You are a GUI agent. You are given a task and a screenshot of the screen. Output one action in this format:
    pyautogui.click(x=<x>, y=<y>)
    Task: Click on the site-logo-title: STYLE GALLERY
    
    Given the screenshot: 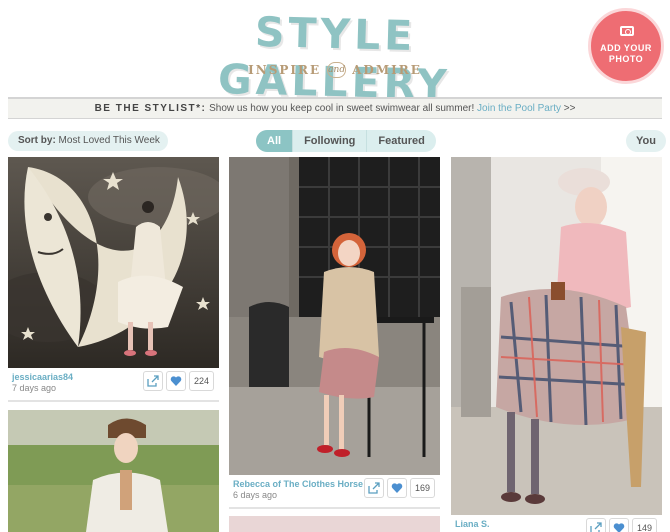 What is the action you would take?
    pyautogui.click(x=335, y=57)
    